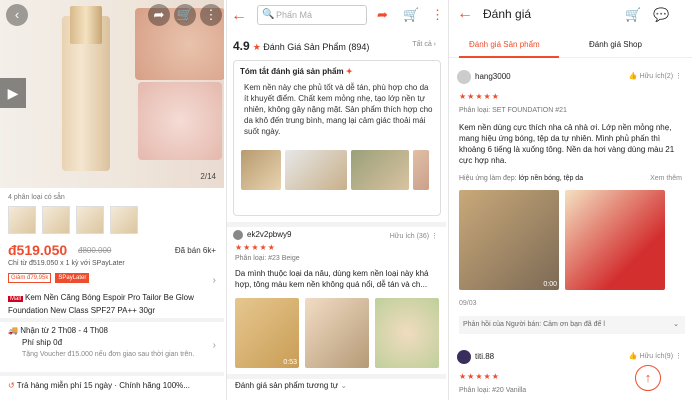 This screenshot has width=692, height=400. I want to click on review-video: 0:53, so click(267, 333).